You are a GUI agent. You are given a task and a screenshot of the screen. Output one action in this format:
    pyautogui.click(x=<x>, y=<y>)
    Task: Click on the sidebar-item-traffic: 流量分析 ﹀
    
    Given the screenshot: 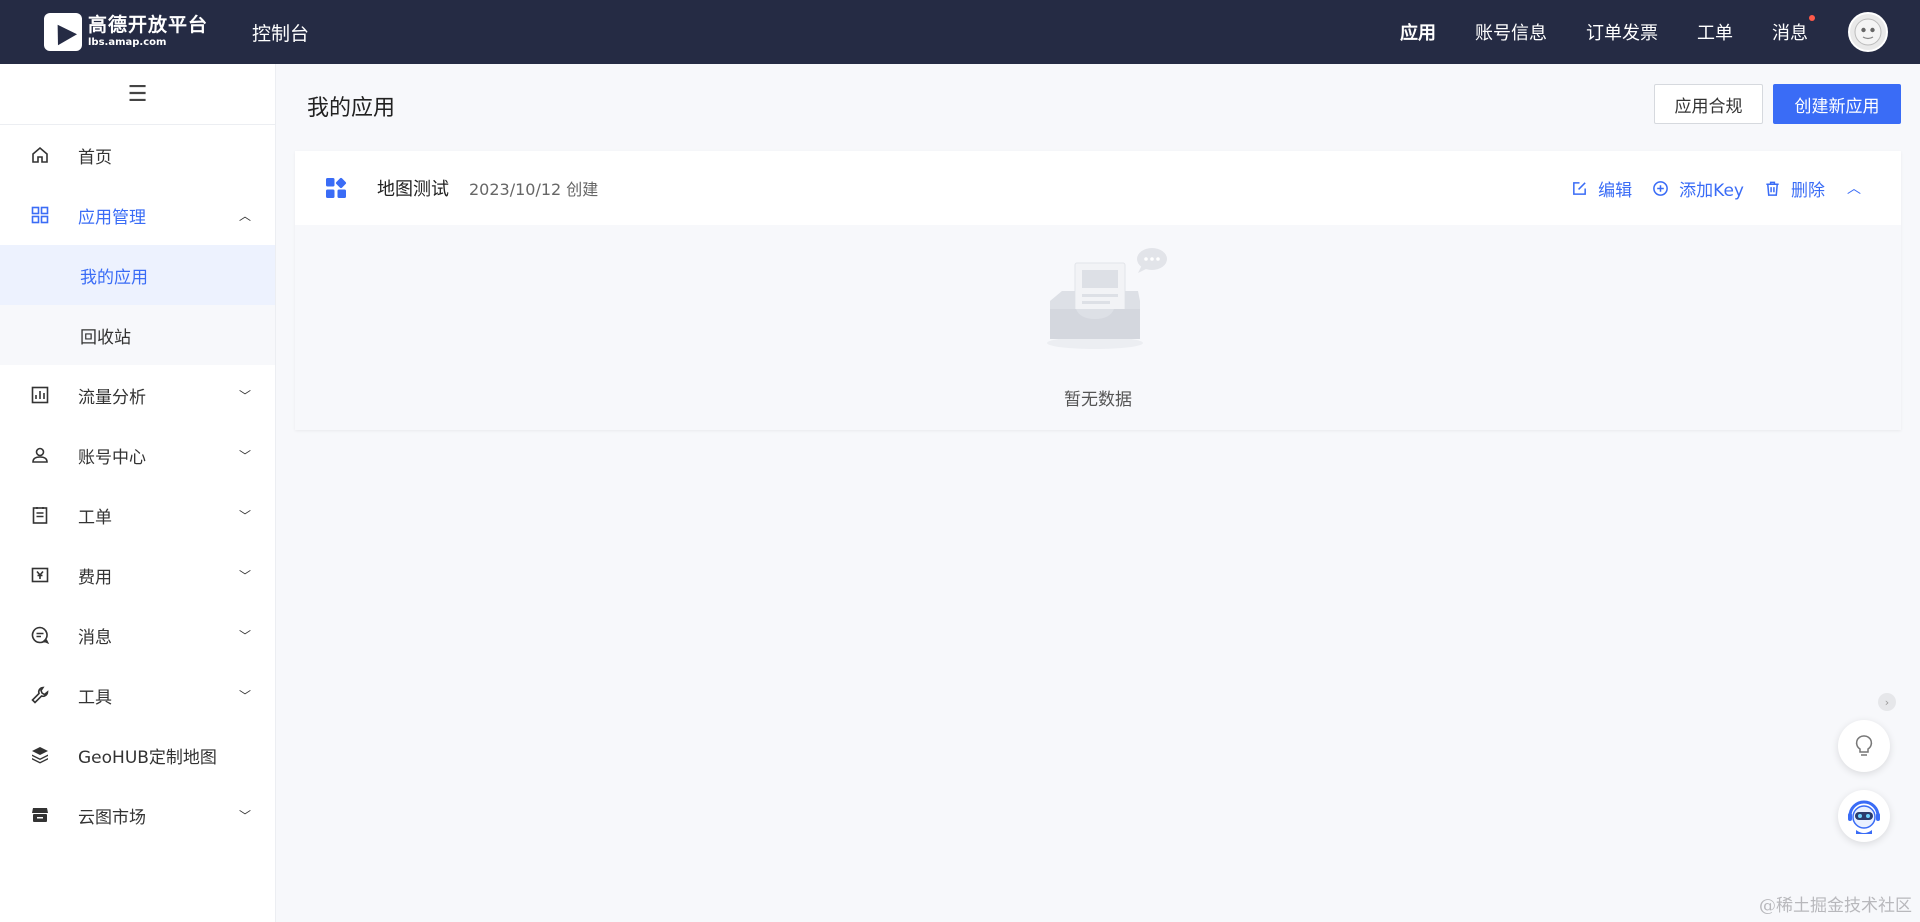 What is the action you would take?
    pyautogui.click(x=137, y=395)
    